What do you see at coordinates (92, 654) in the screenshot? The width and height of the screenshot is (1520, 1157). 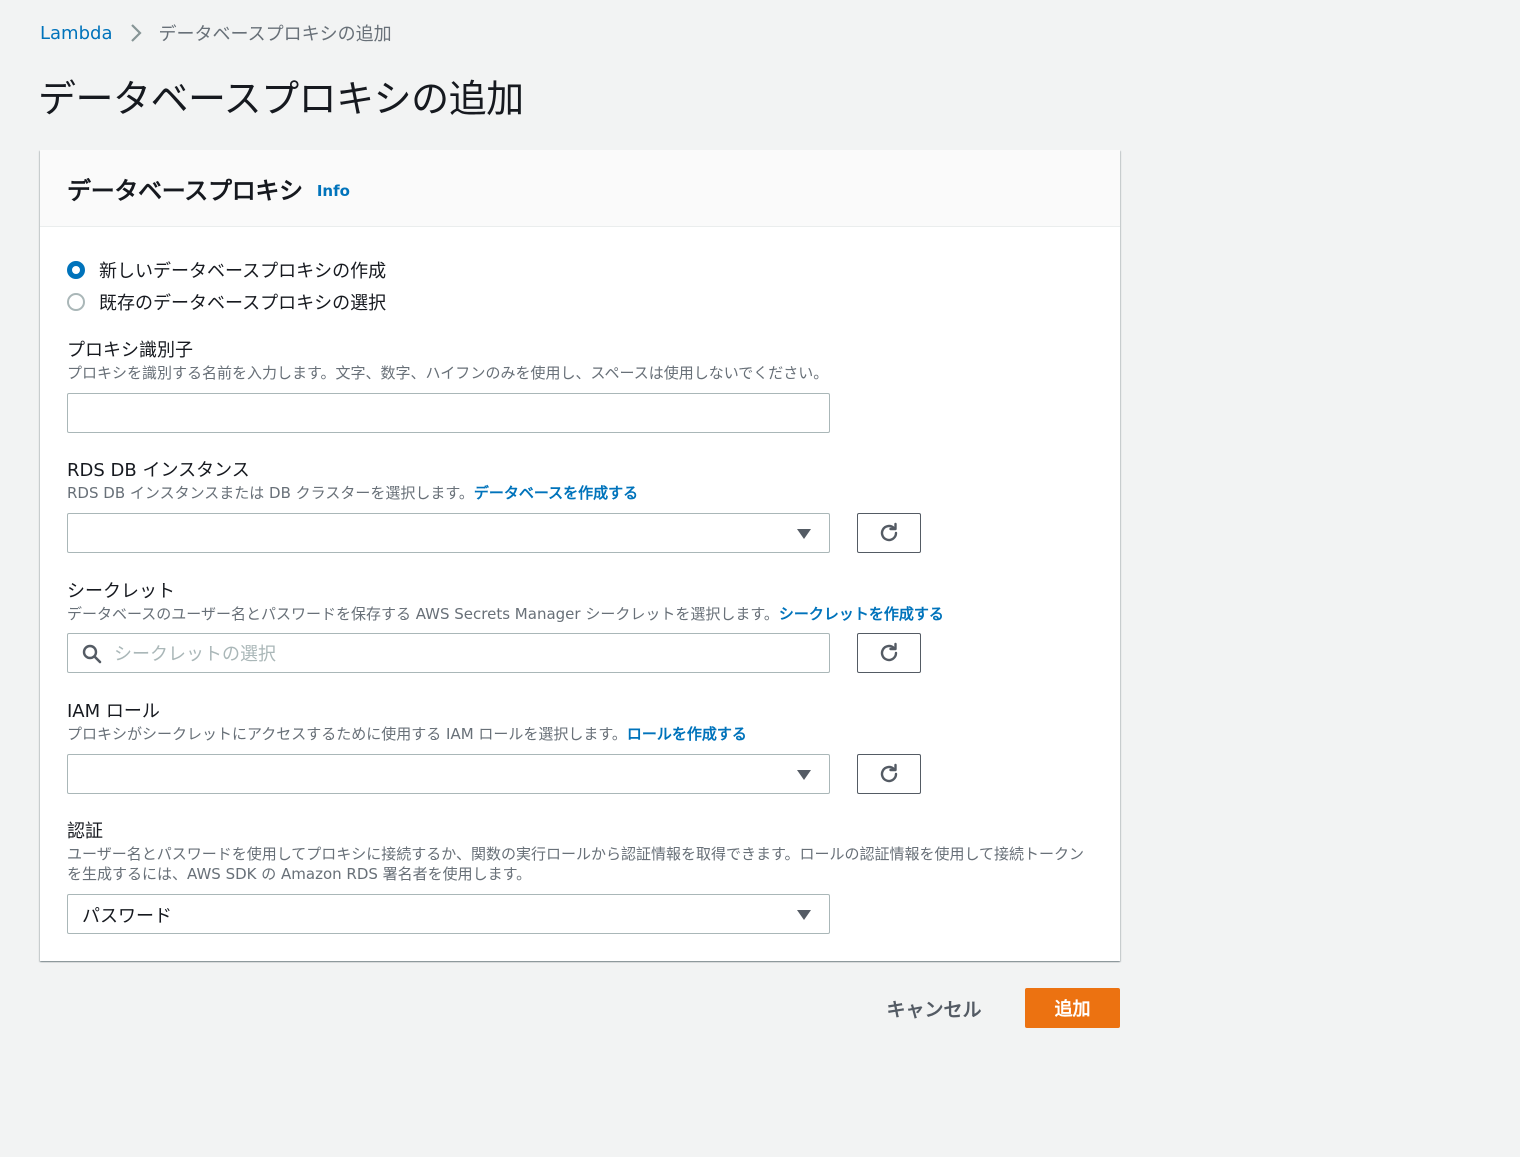 I see `search-icon` at bounding box center [92, 654].